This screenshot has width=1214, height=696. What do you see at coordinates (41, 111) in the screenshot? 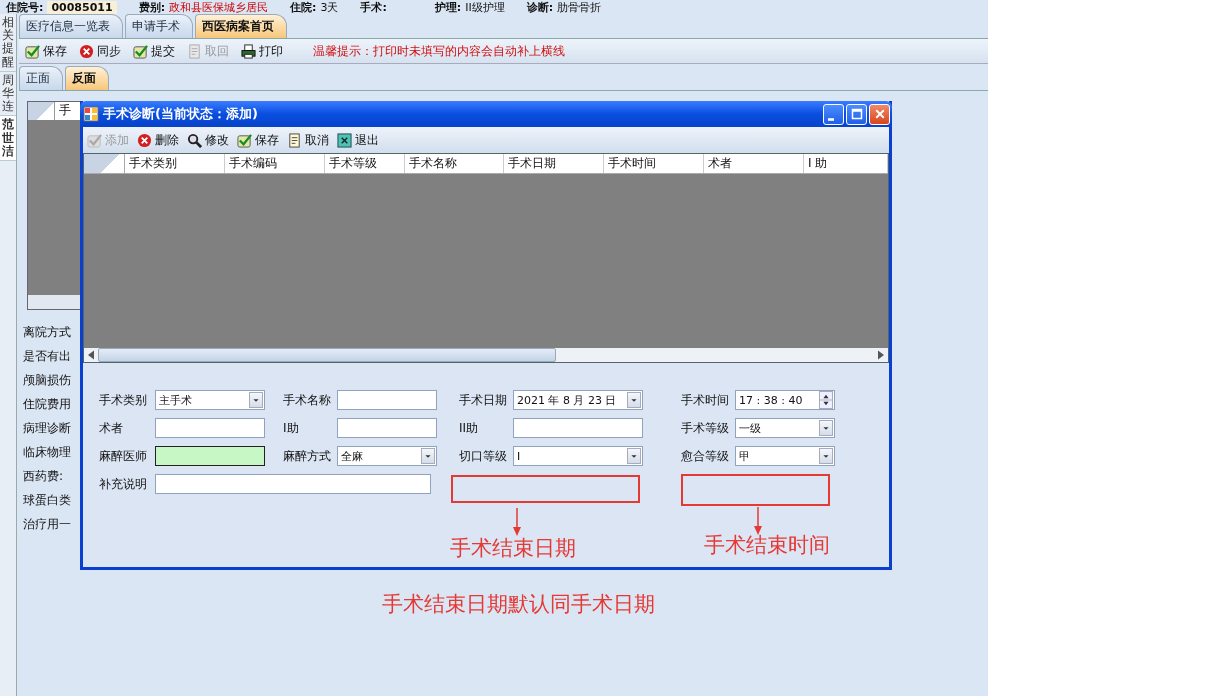
I see `grid-corner` at bounding box center [41, 111].